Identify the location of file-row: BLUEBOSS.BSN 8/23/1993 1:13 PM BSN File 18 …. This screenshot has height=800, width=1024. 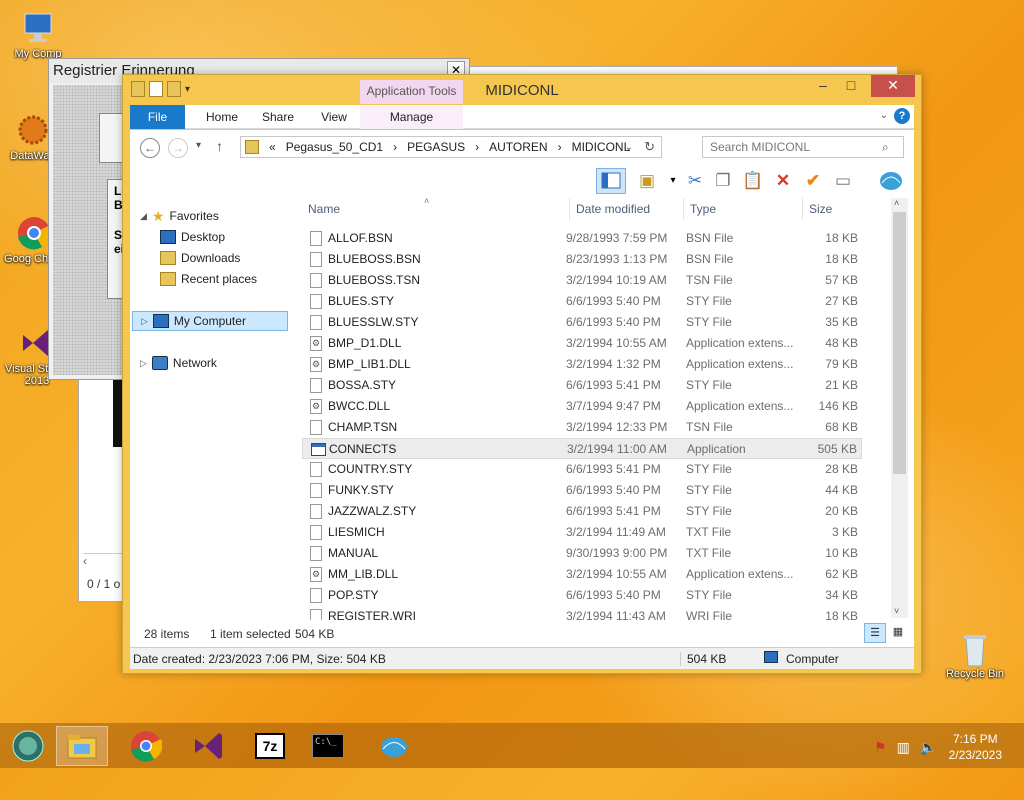
(582, 259).